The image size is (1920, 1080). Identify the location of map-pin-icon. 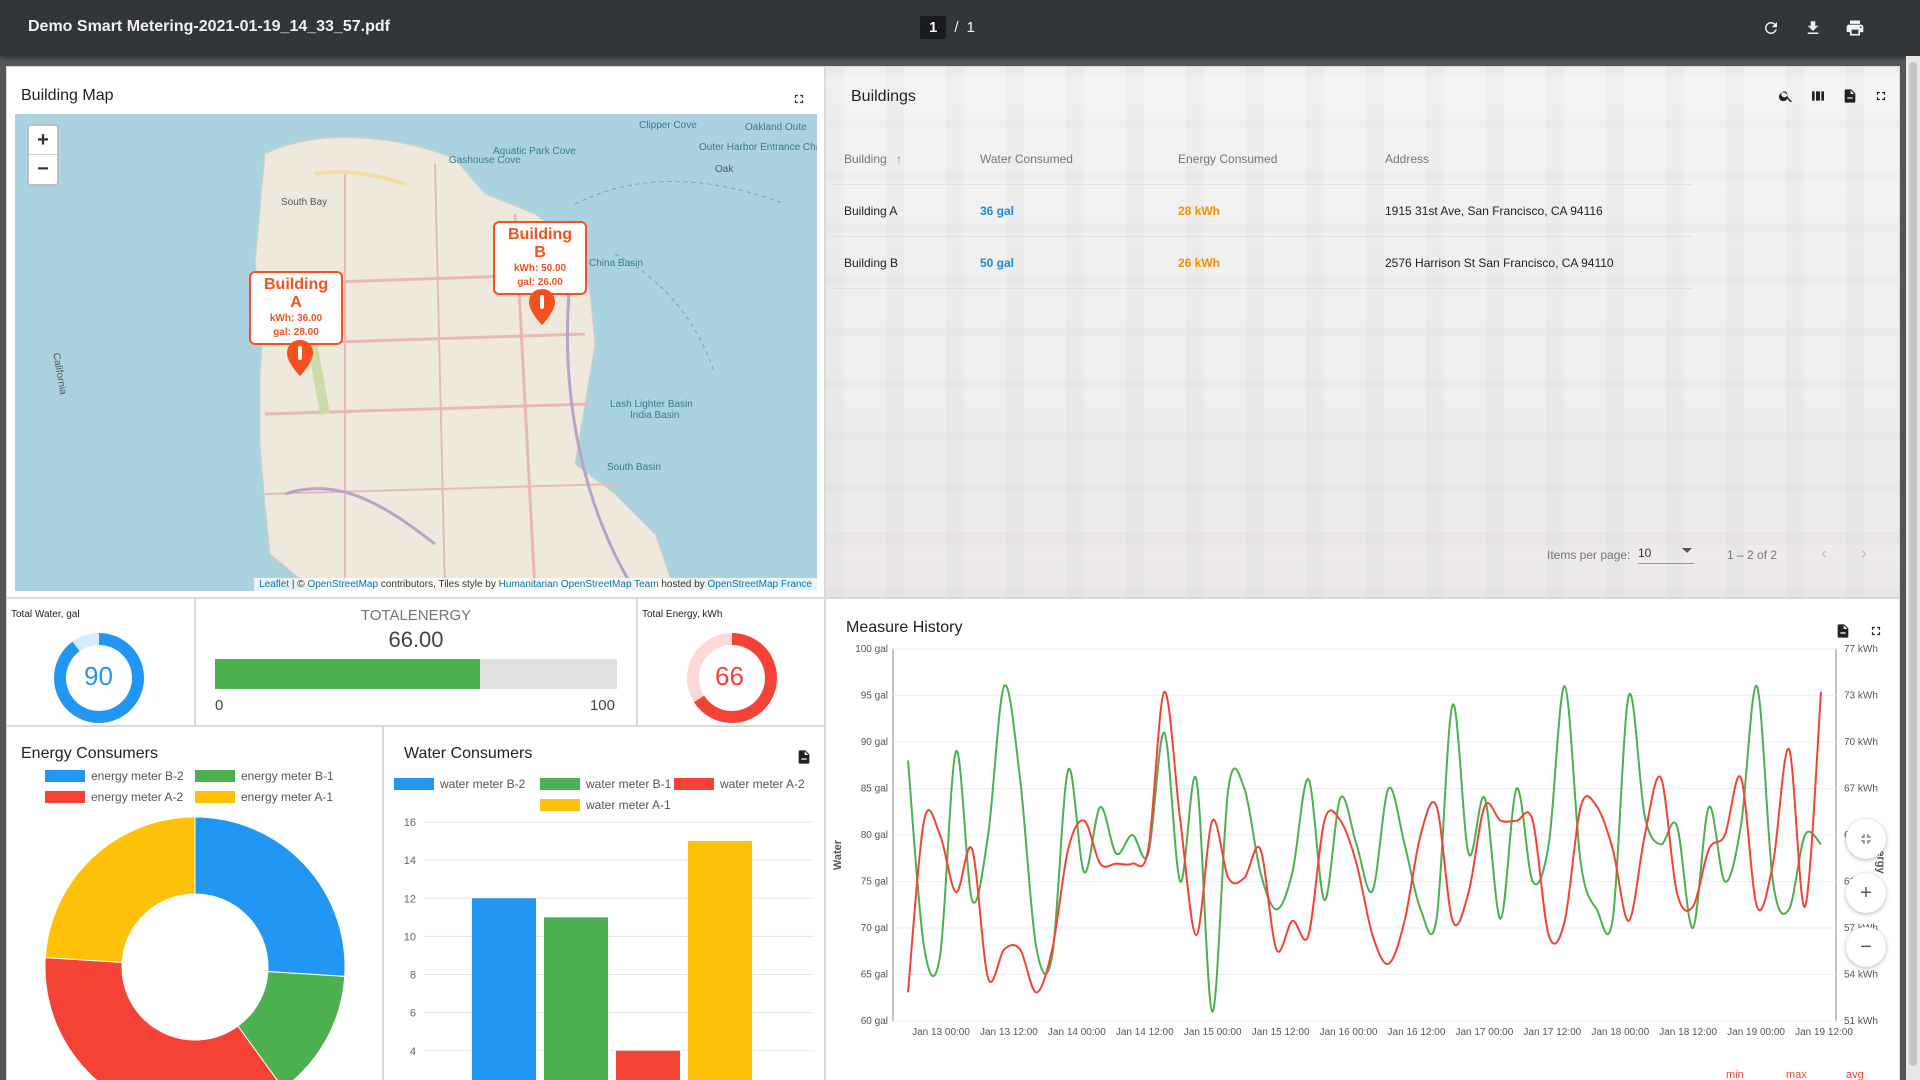
(300, 358).